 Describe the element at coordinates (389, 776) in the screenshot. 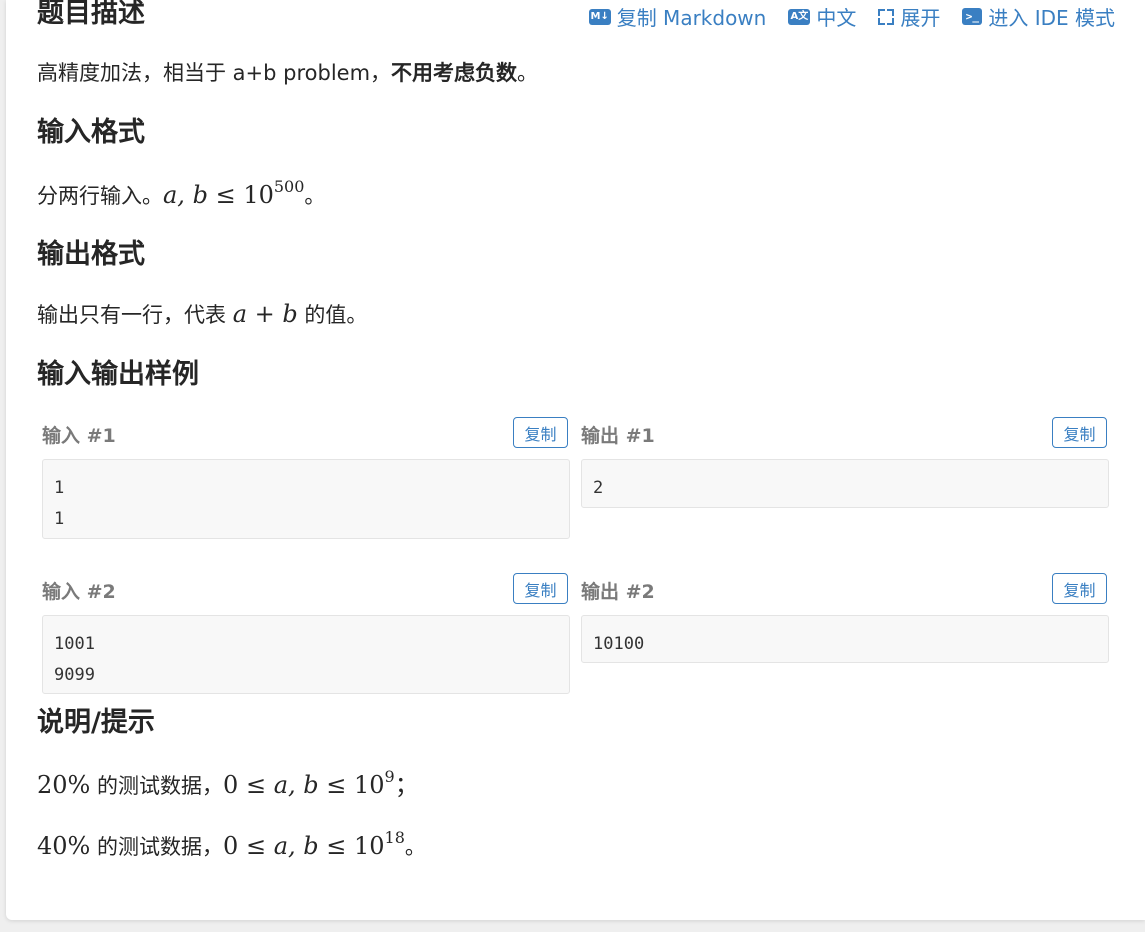

I see `hint-1-exp: 9` at that location.